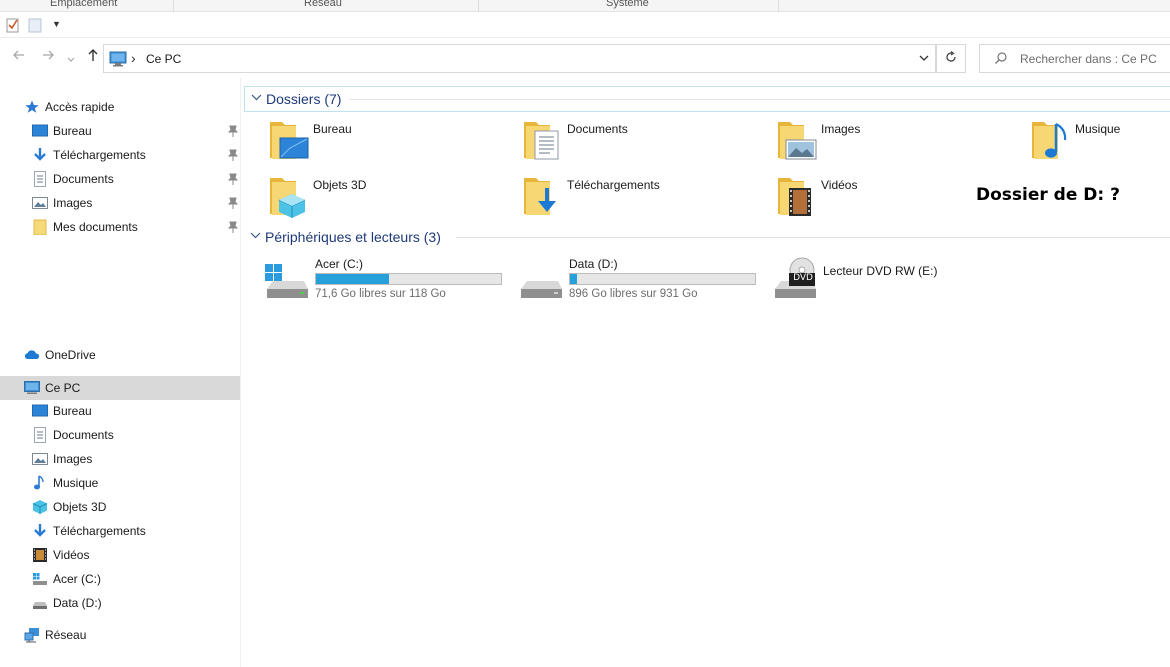  What do you see at coordinates (133, 58) in the screenshot?
I see `breadcrumb-chevron-icon: ›` at bounding box center [133, 58].